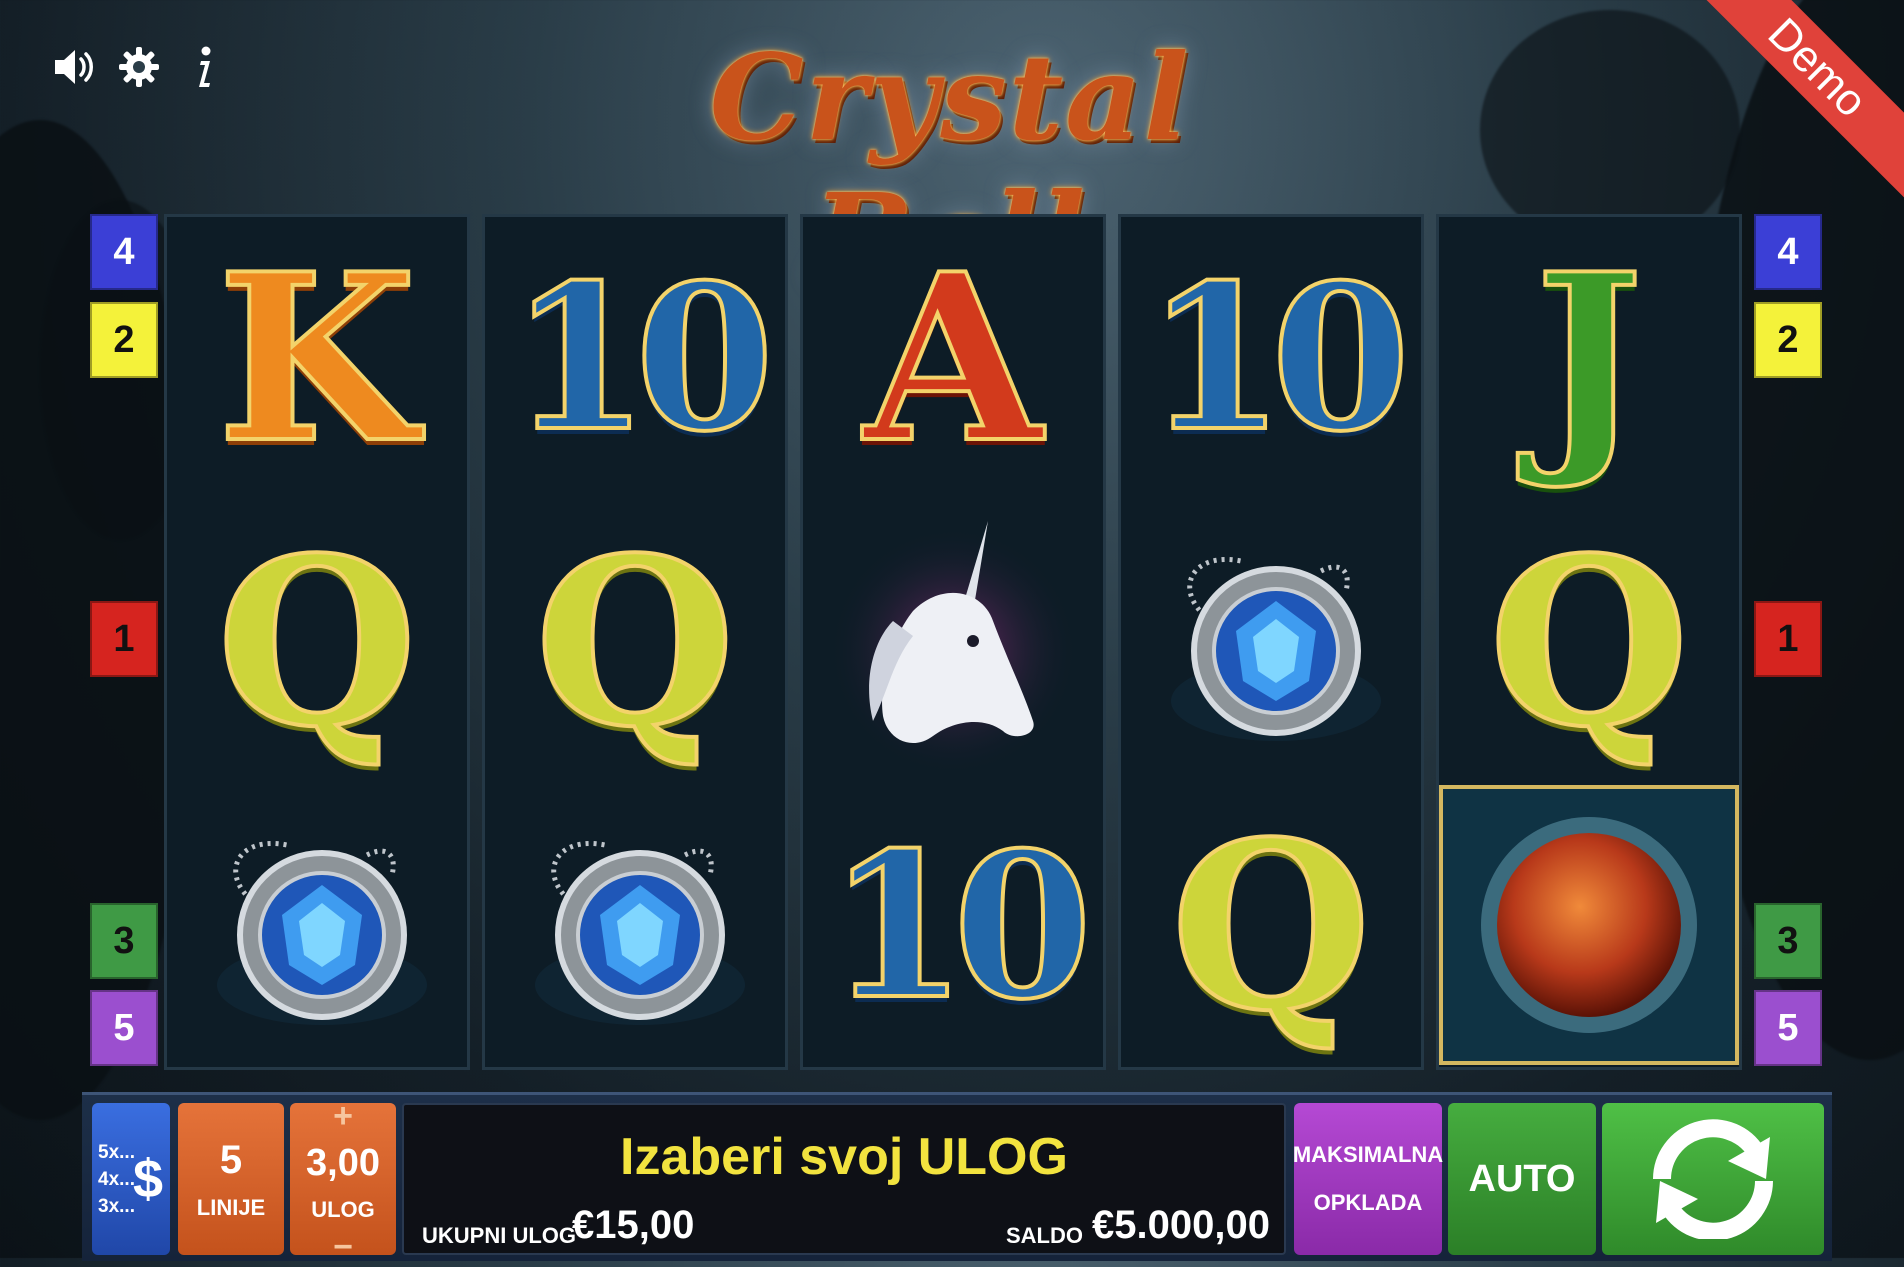  What do you see at coordinates (148, 1179) in the screenshot?
I see `dollar-icon: $` at bounding box center [148, 1179].